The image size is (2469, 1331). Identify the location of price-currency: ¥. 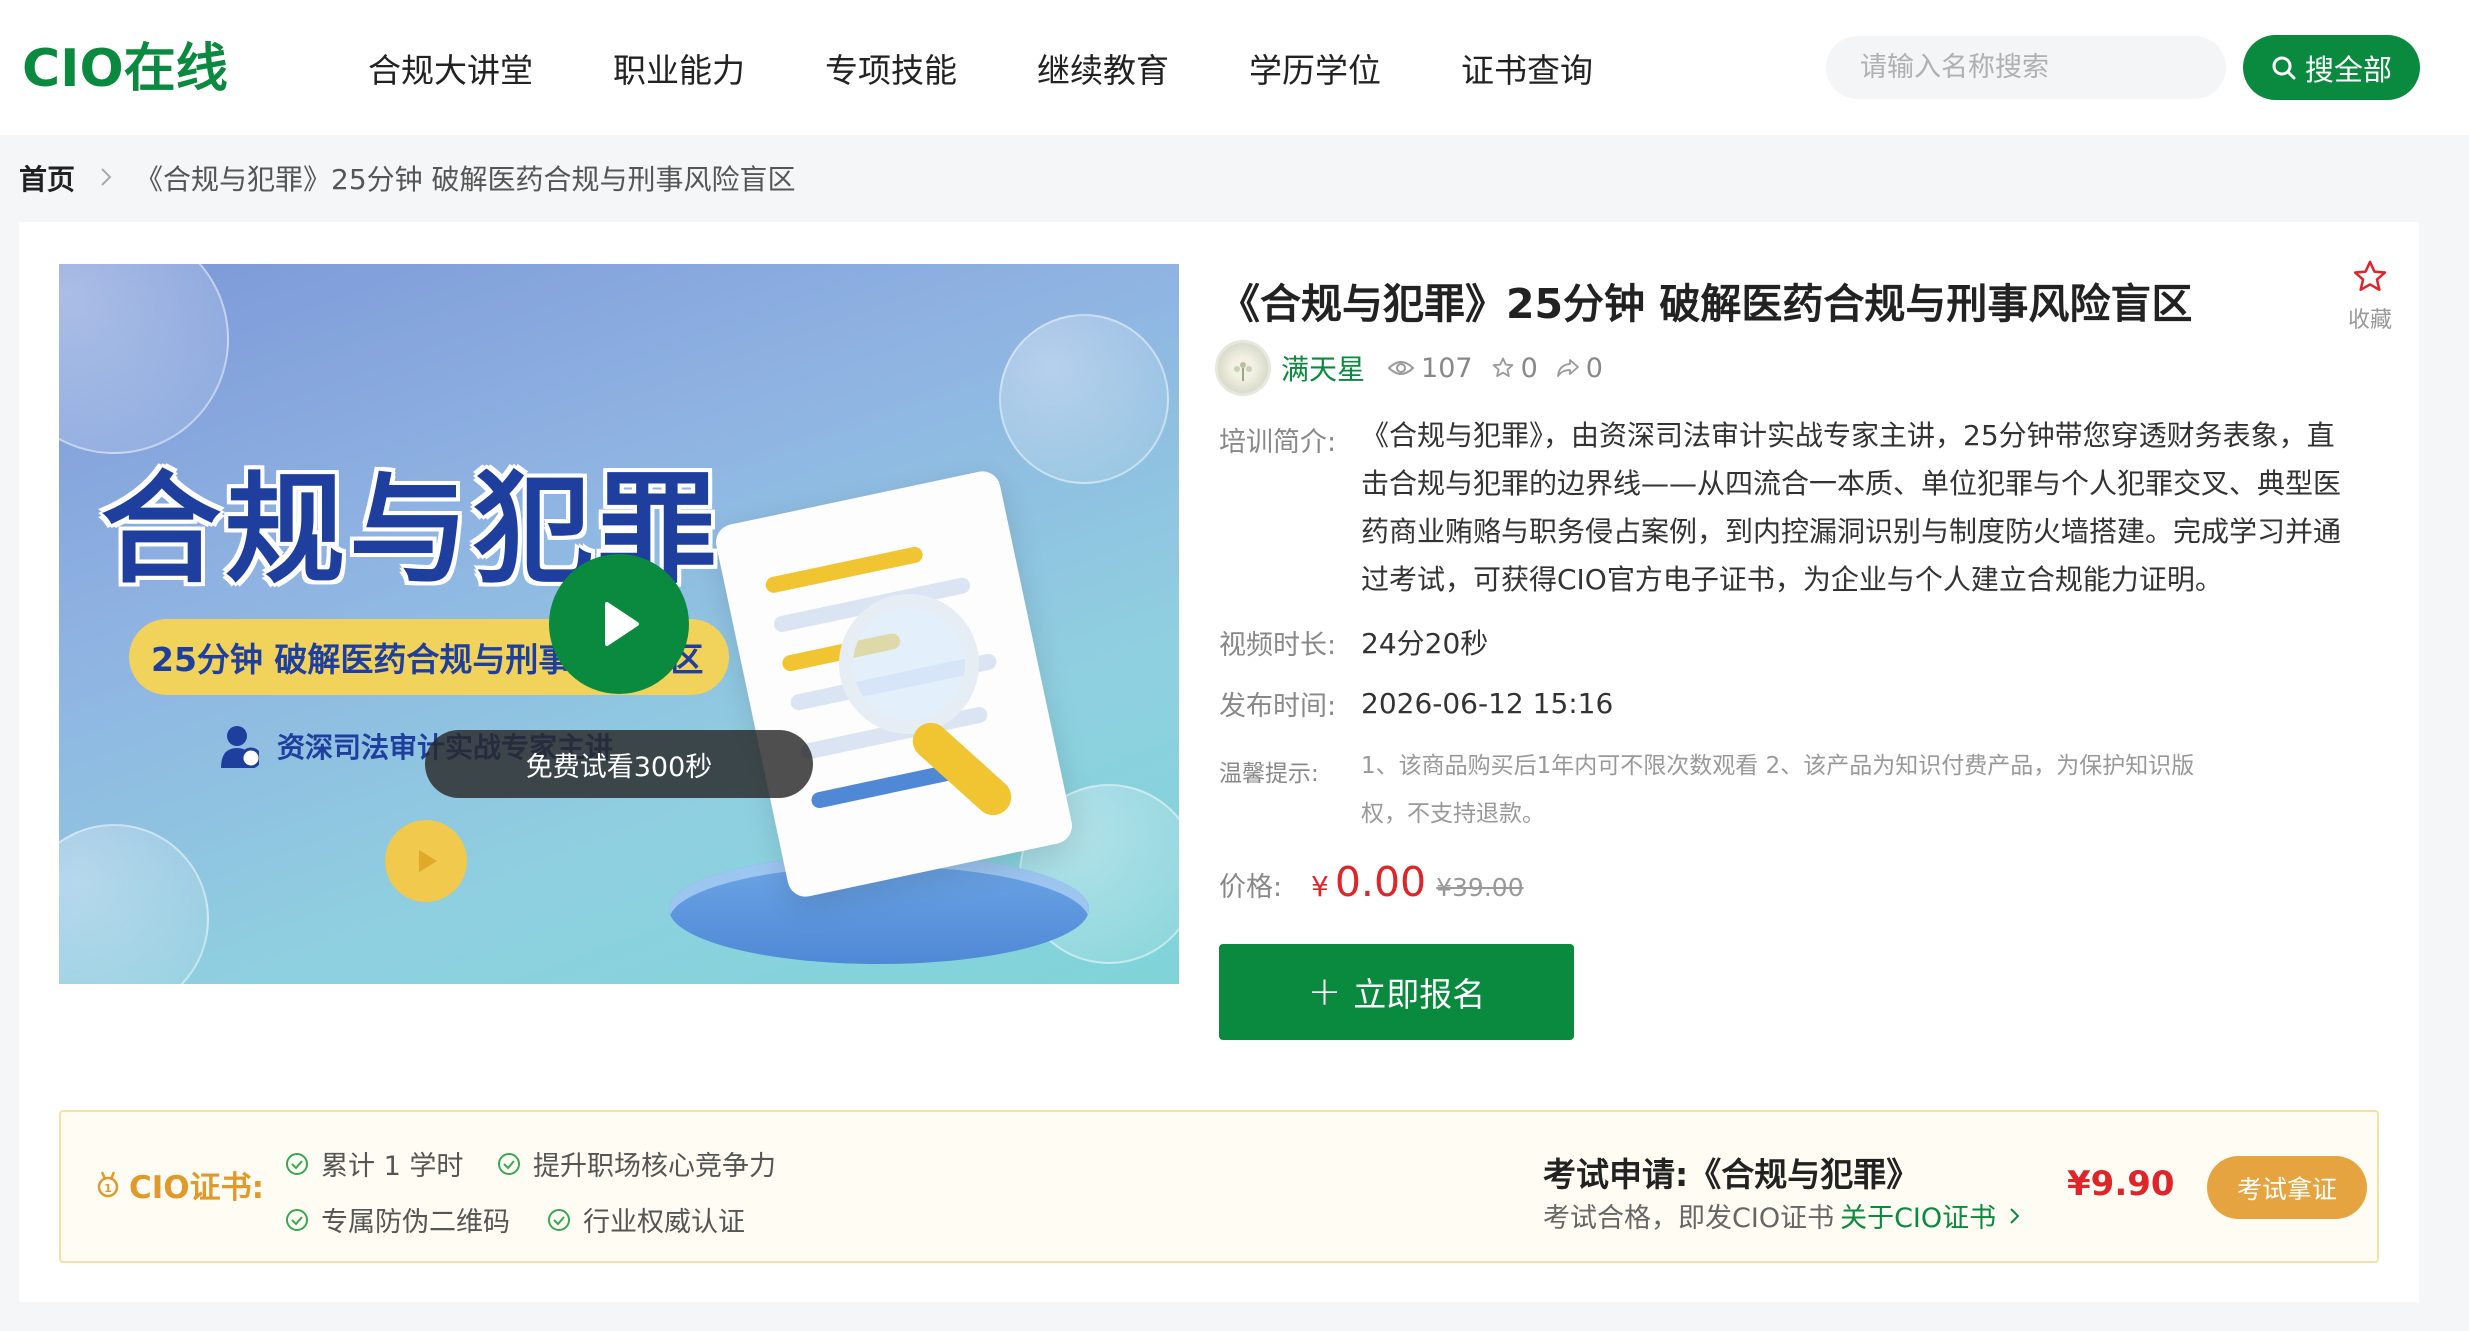
(1320, 886).